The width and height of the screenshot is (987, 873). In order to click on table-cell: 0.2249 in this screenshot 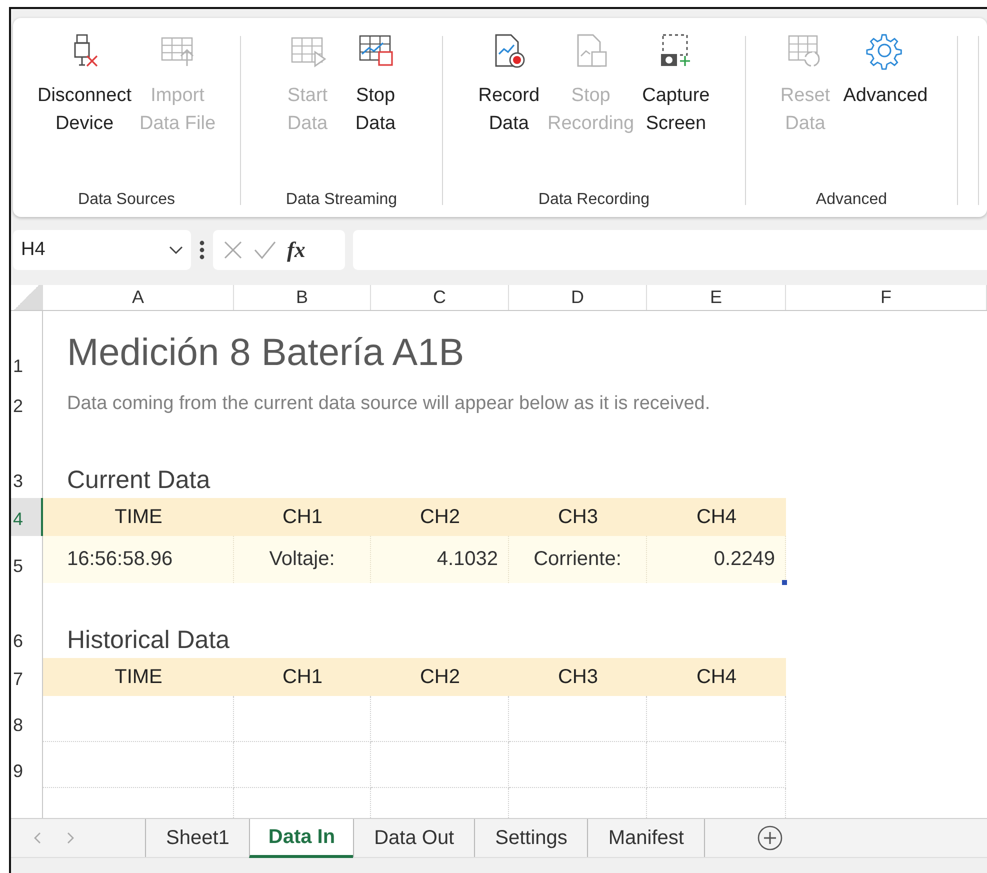, I will do `click(716, 559)`.